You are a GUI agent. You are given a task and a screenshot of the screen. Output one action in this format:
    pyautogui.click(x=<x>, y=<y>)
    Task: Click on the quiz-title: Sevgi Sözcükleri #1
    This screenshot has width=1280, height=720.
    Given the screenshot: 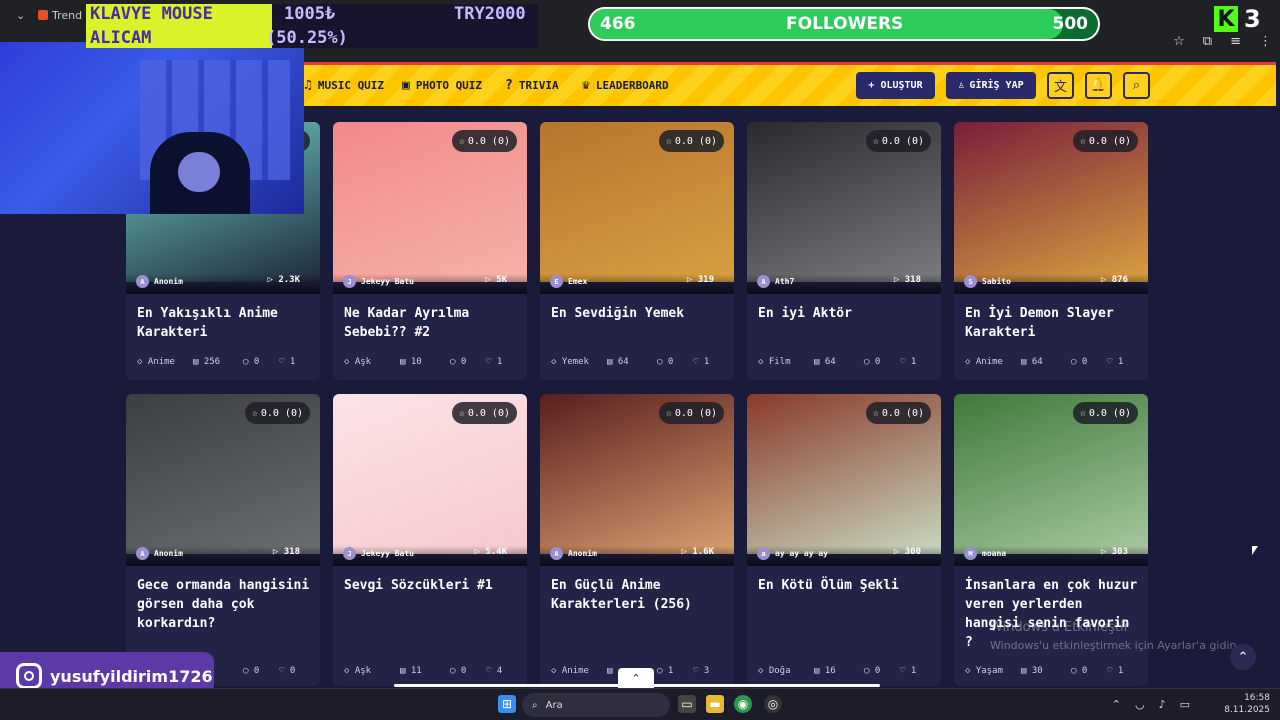 What is the action you would take?
    pyautogui.click(x=433, y=585)
    